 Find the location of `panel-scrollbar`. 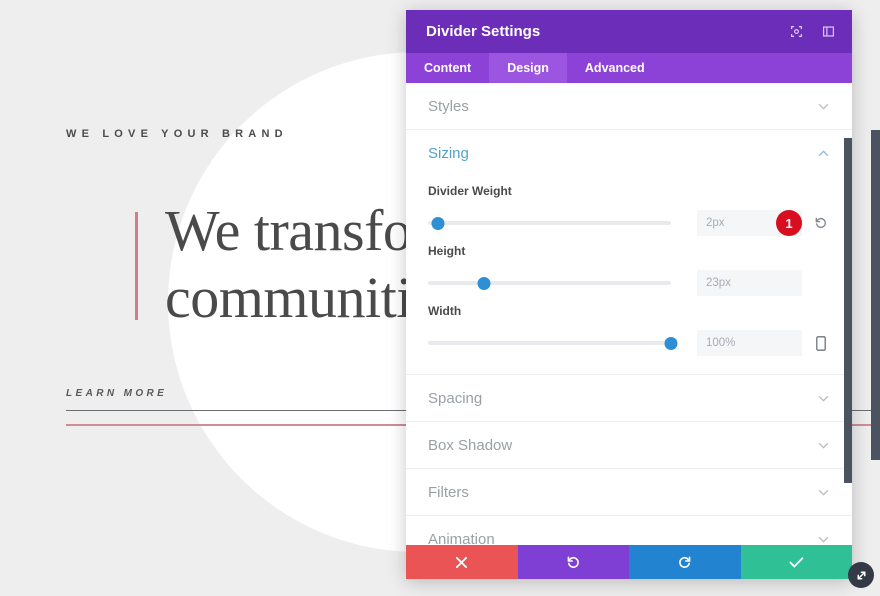

panel-scrollbar is located at coordinates (848, 310).